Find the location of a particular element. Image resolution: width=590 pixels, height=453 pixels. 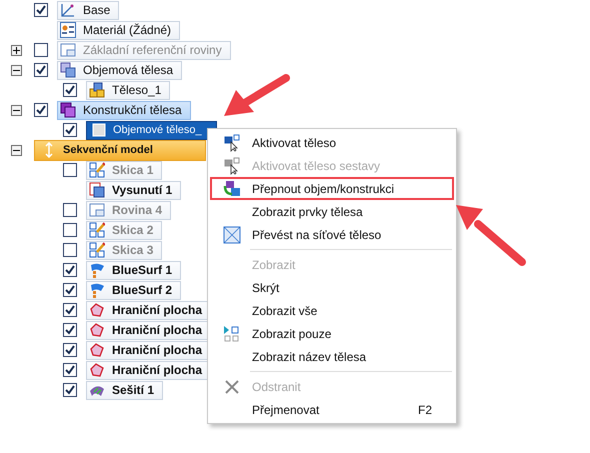

tree-item: Objemová tělesa is located at coordinates (119, 70).